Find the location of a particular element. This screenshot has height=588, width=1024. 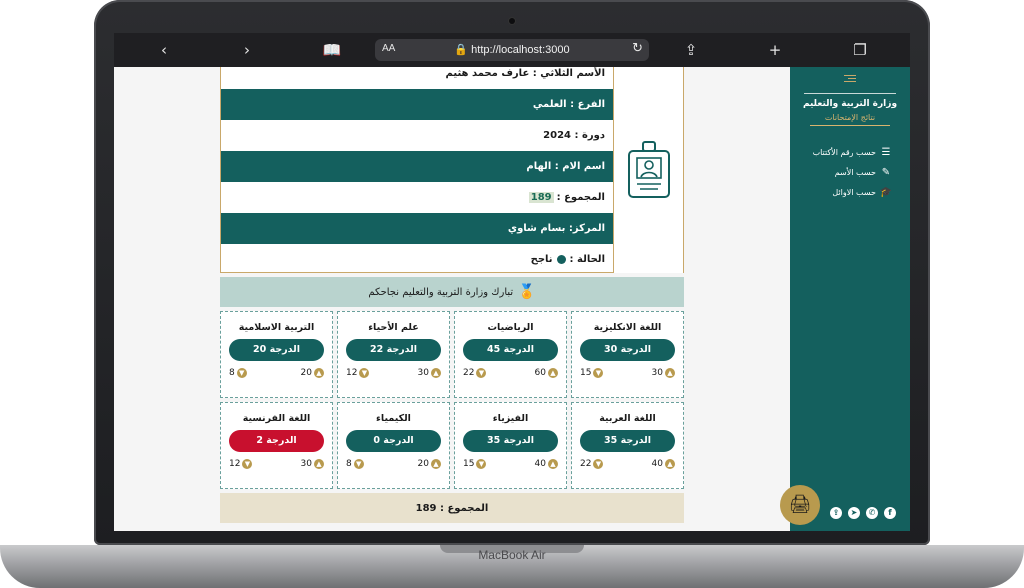

subject-card: علم الأحياء الدرجة 22 30 ▲ 12 ▼ is located at coordinates (393, 354).